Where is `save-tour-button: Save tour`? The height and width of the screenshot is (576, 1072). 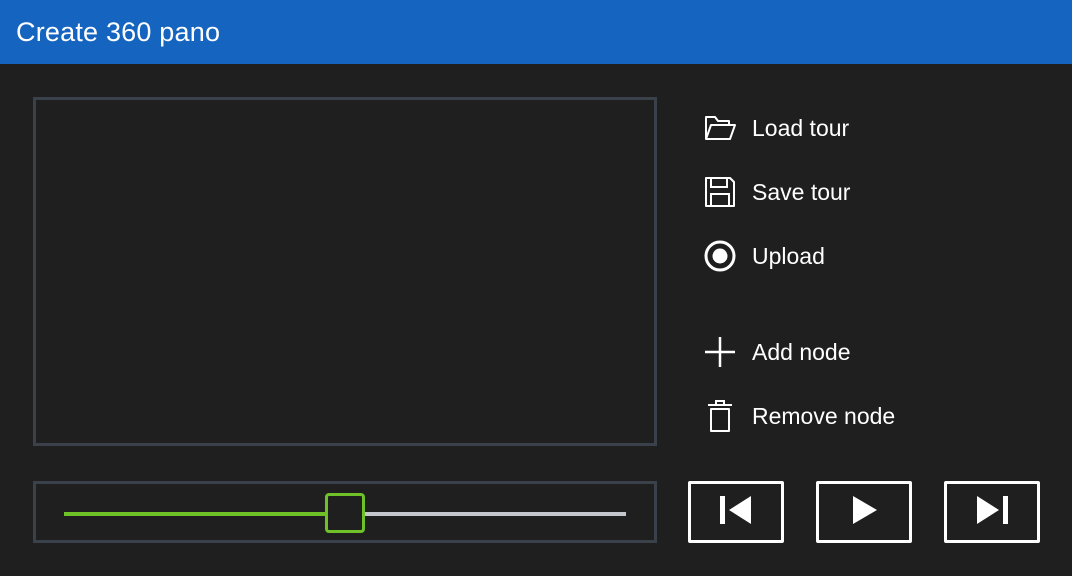
save-tour-button: Save tour is located at coordinates (775, 192).